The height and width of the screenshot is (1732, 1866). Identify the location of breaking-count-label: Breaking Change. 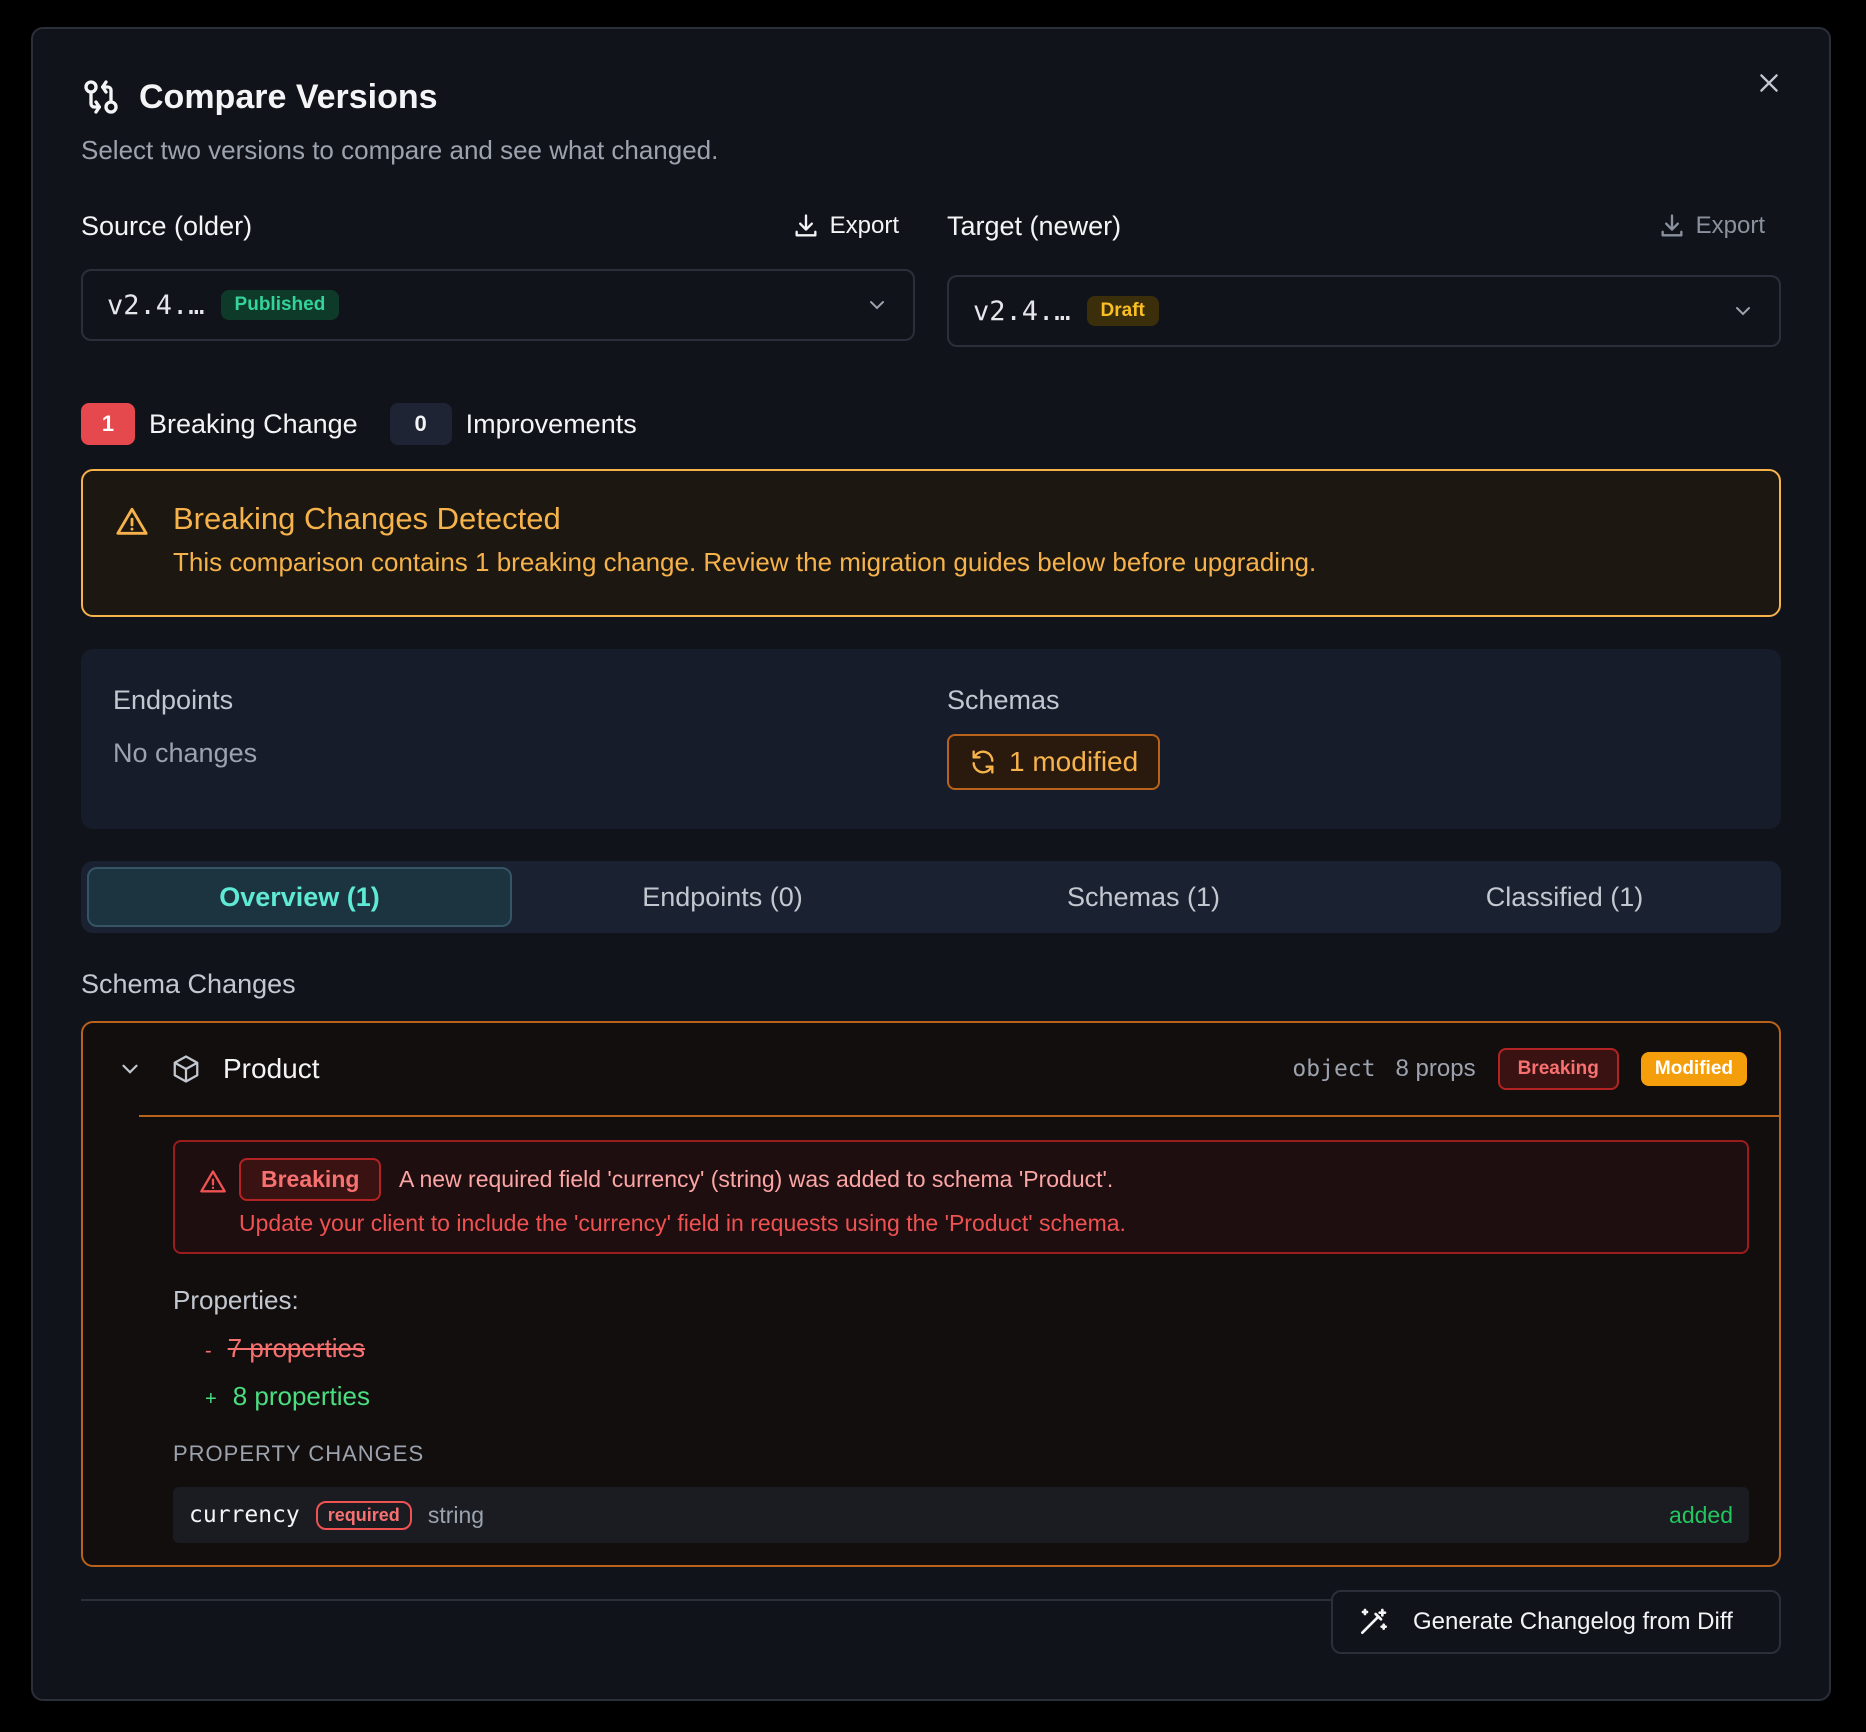
(253, 423).